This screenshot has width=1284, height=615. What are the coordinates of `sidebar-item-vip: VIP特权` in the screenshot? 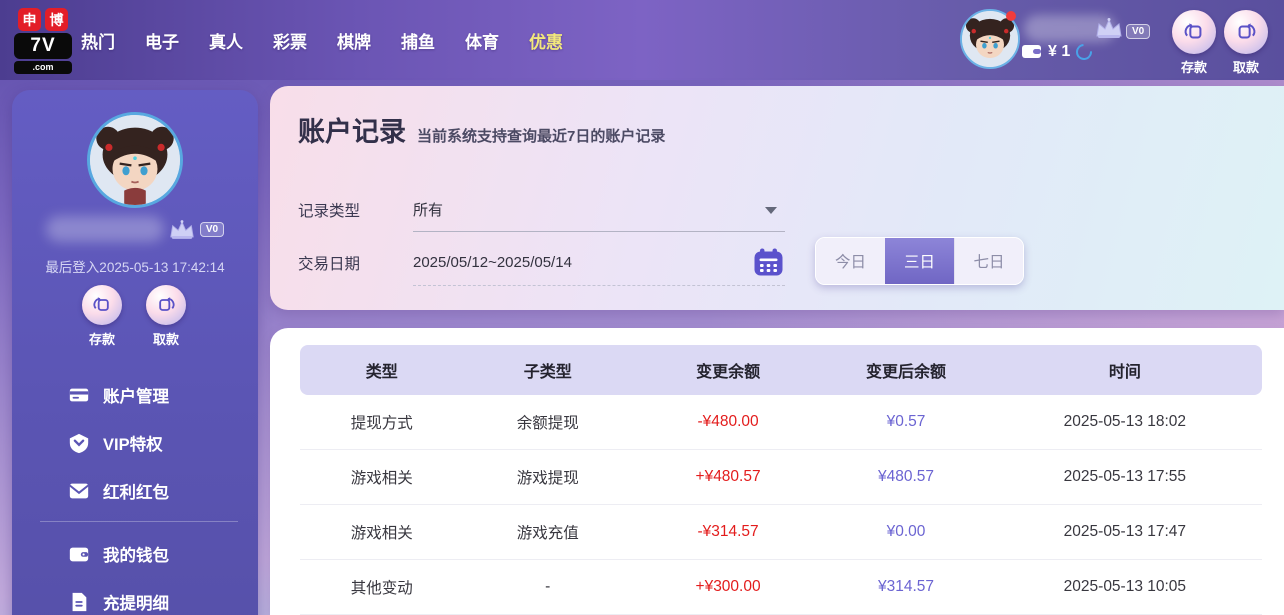 It's located at (135, 443).